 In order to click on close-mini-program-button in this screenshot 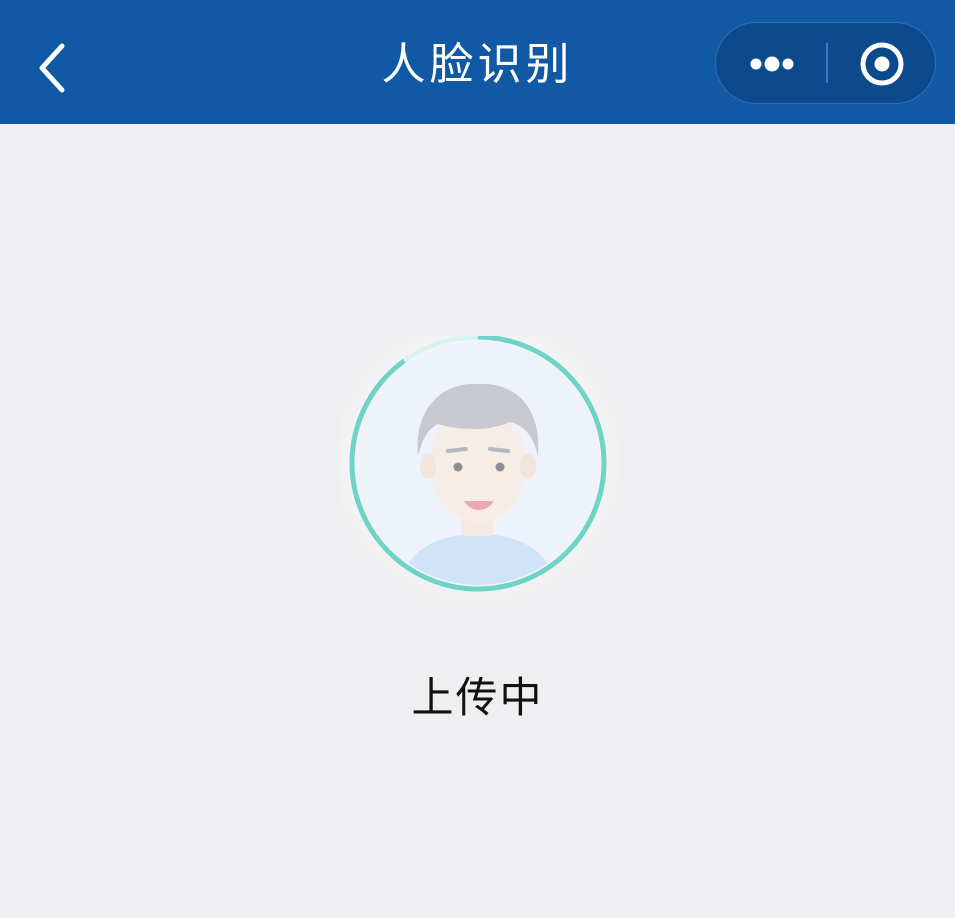, I will do `click(881, 62)`.